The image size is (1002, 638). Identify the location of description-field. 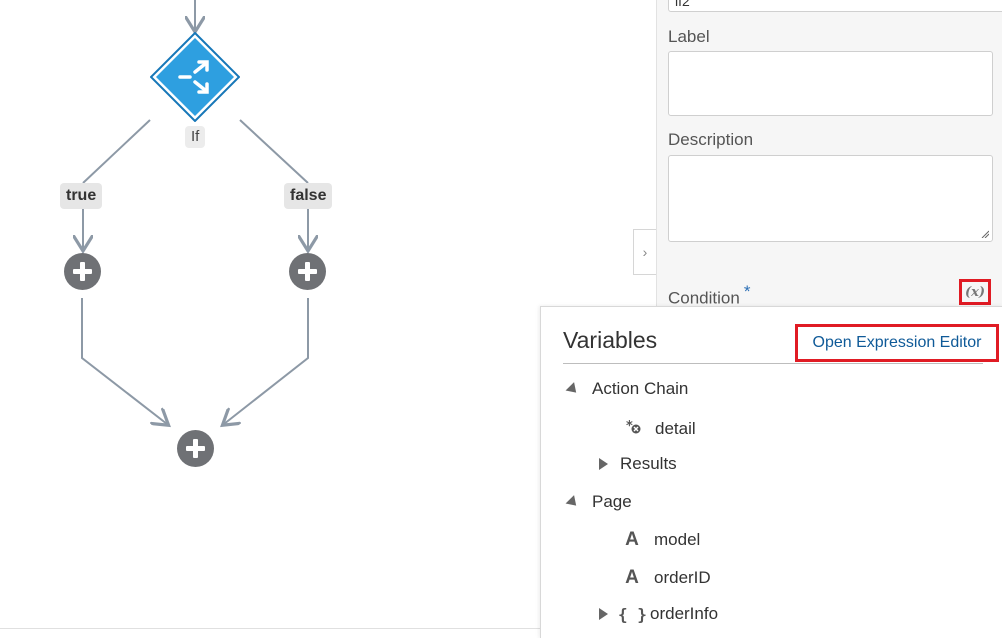
(830, 198).